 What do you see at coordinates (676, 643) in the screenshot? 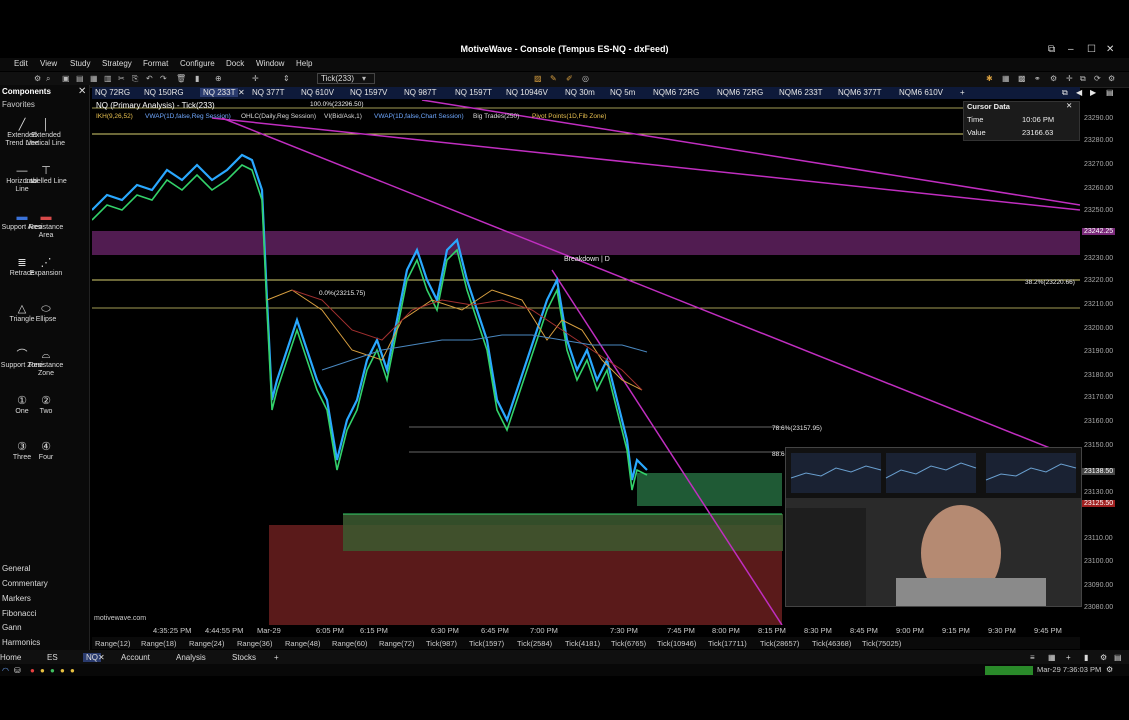
I see `tick-10946: Tick(10946)` at bounding box center [676, 643].